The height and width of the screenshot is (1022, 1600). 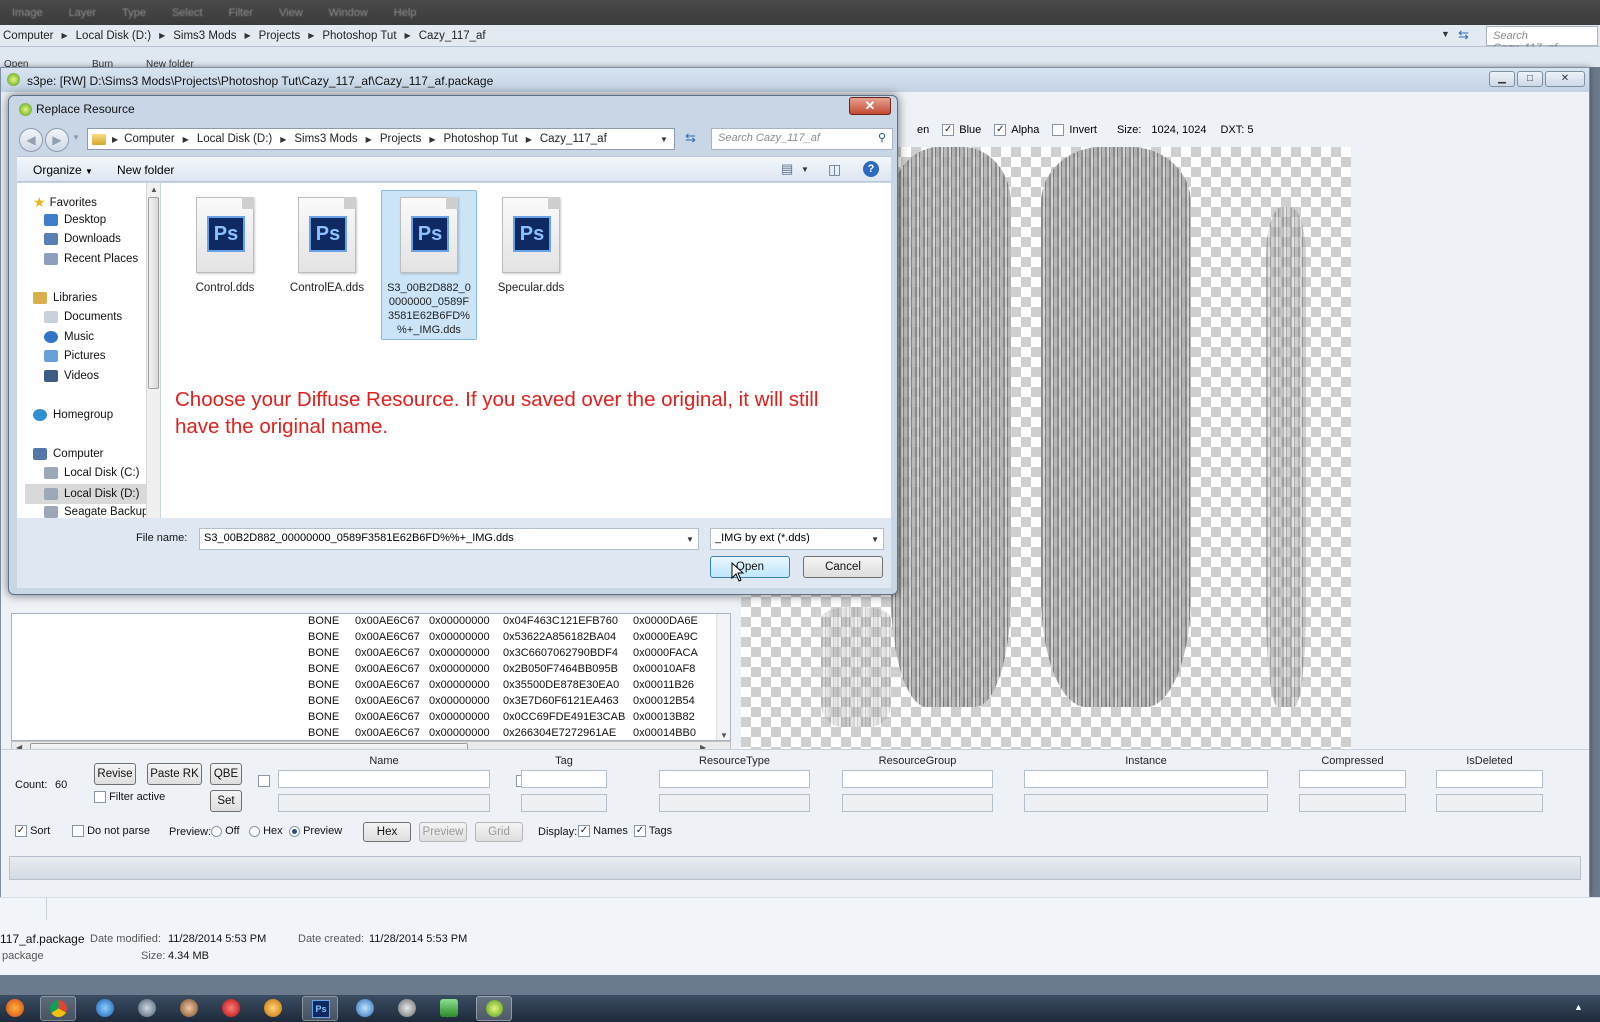 What do you see at coordinates (91, 259) in the screenshot?
I see `nav-recent-places: Recent Places` at bounding box center [91, 259].